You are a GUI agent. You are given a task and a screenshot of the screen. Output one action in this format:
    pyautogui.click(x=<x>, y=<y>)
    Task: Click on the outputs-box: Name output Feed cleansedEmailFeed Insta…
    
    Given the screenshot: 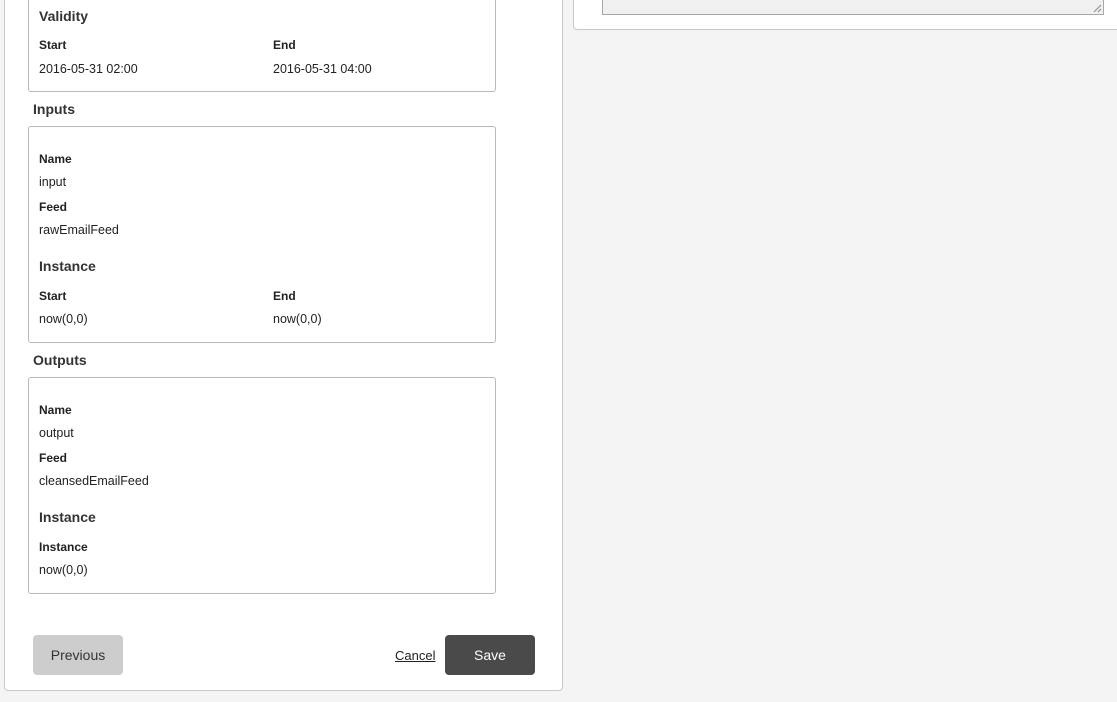 What is the action you would take?
    pyautogui.click(x=262, y=485)
    